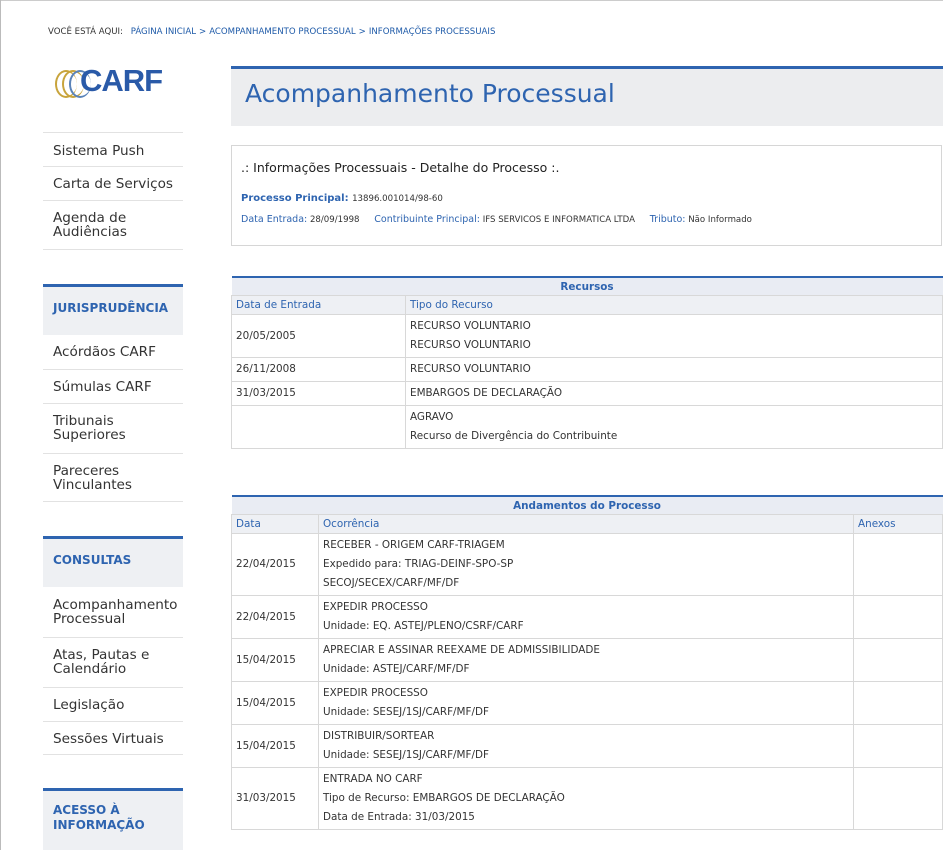 Image resolution: width=943 pixels, height=850 pixels. I want to click on sidebar-item-tribunais: Tribunais Superiores, so click(113, 428).